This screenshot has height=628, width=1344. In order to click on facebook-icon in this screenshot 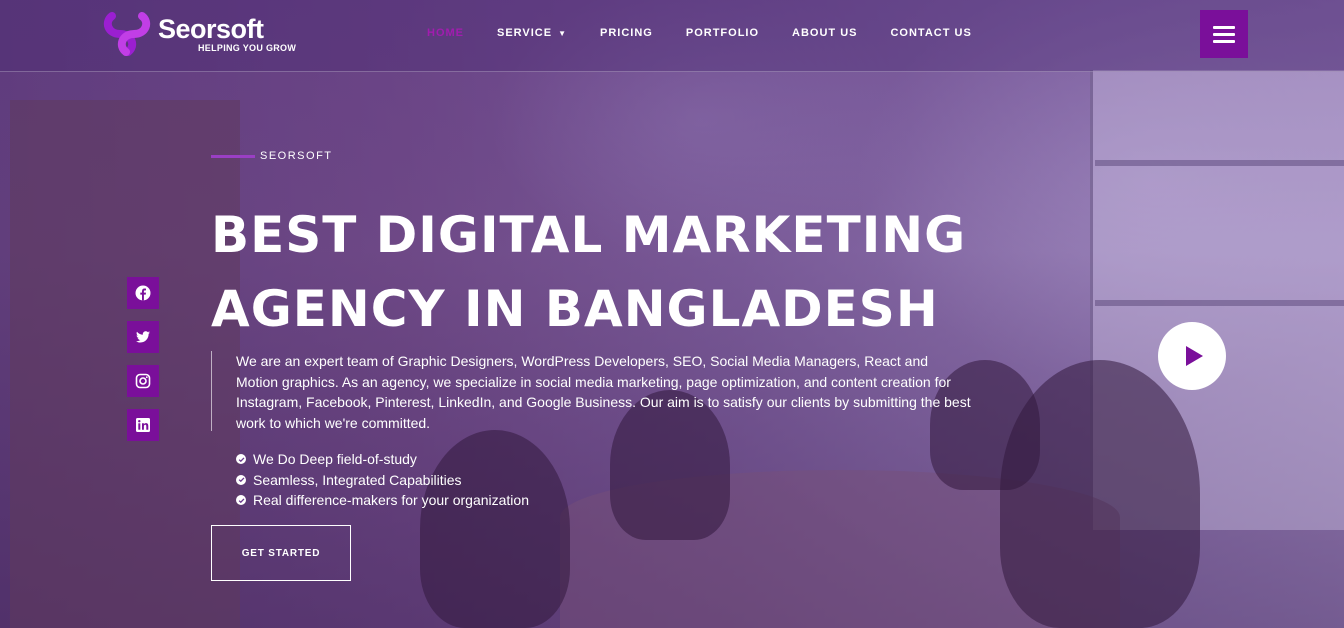, I will do `click(143, 293)`.